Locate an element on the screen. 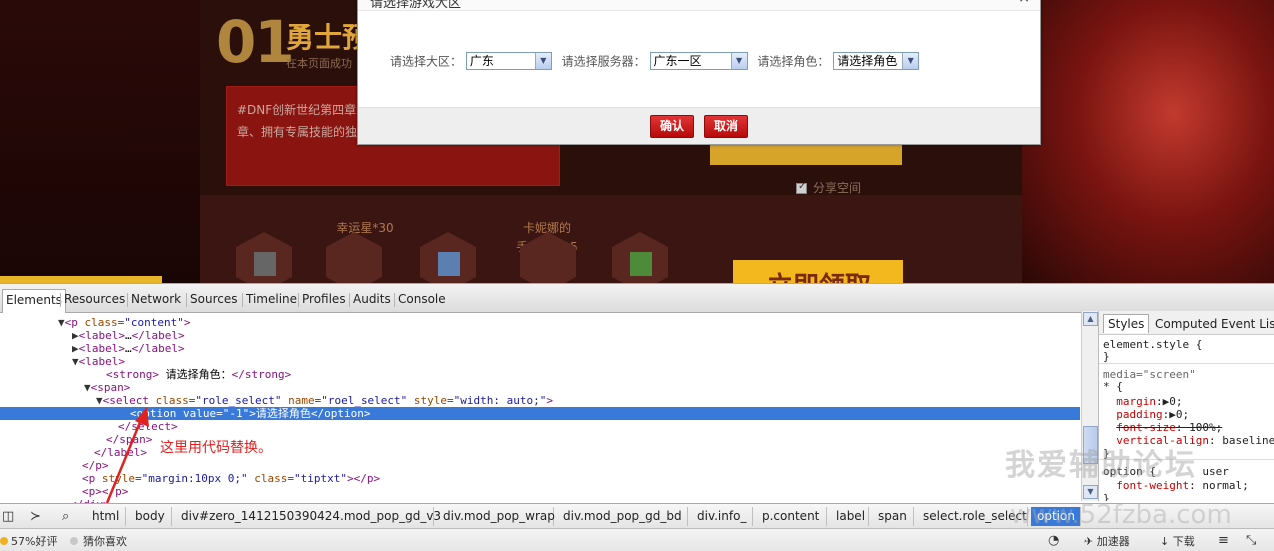 The width and height of the screenshot is (1274, 551). css-rule-line: element.style { is located at coordinates (1152, 345).